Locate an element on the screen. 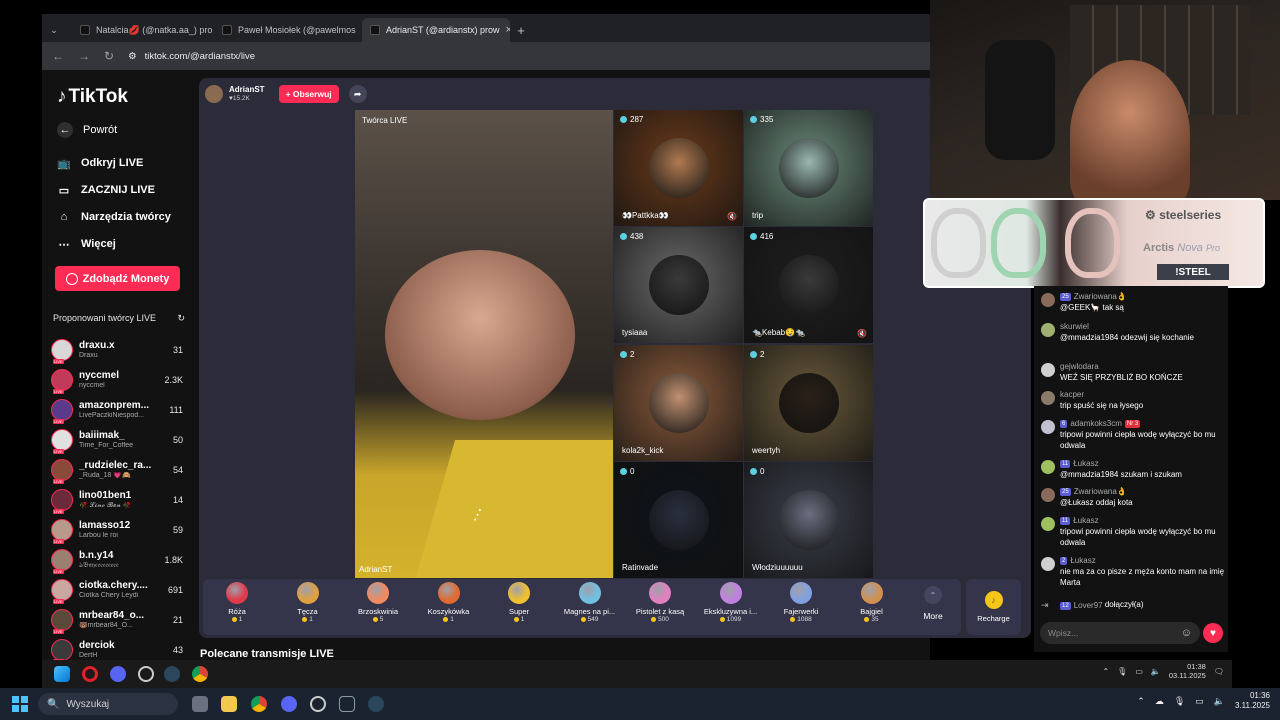 The image size is (1280, 720). creator-row: draxu.xDraxu 31 is located at coordinates (117, 350).